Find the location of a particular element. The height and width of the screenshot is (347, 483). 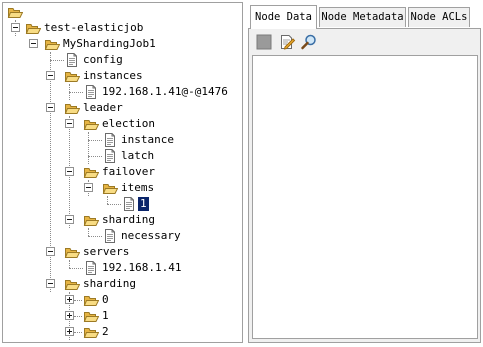

tree-node-election-instance: instance is located at coordinates (122, 140).